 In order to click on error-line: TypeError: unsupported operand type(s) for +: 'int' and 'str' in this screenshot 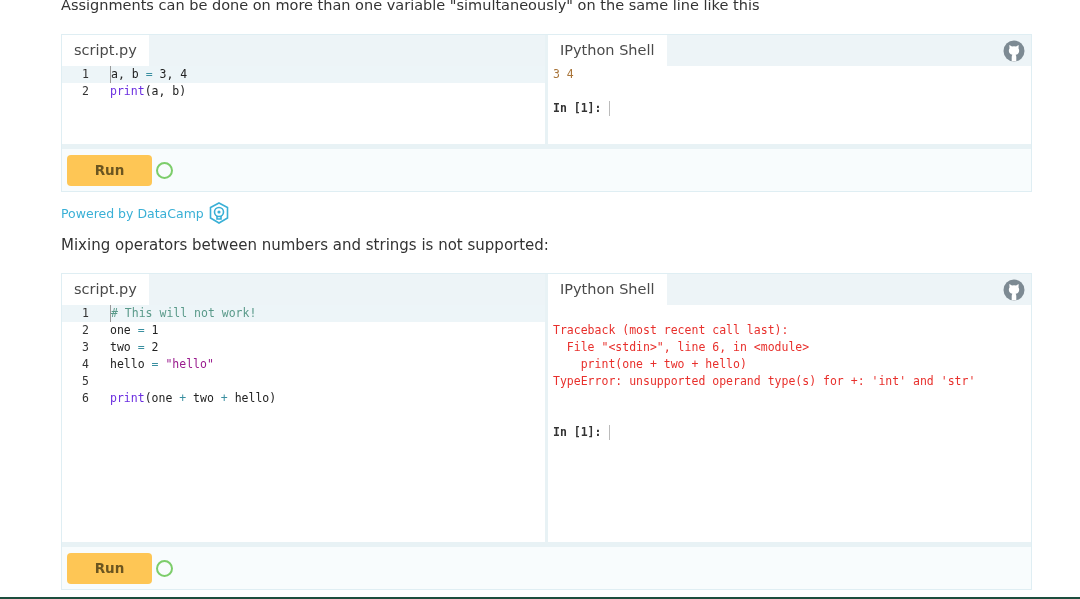, I will do `click(765, 381)`.